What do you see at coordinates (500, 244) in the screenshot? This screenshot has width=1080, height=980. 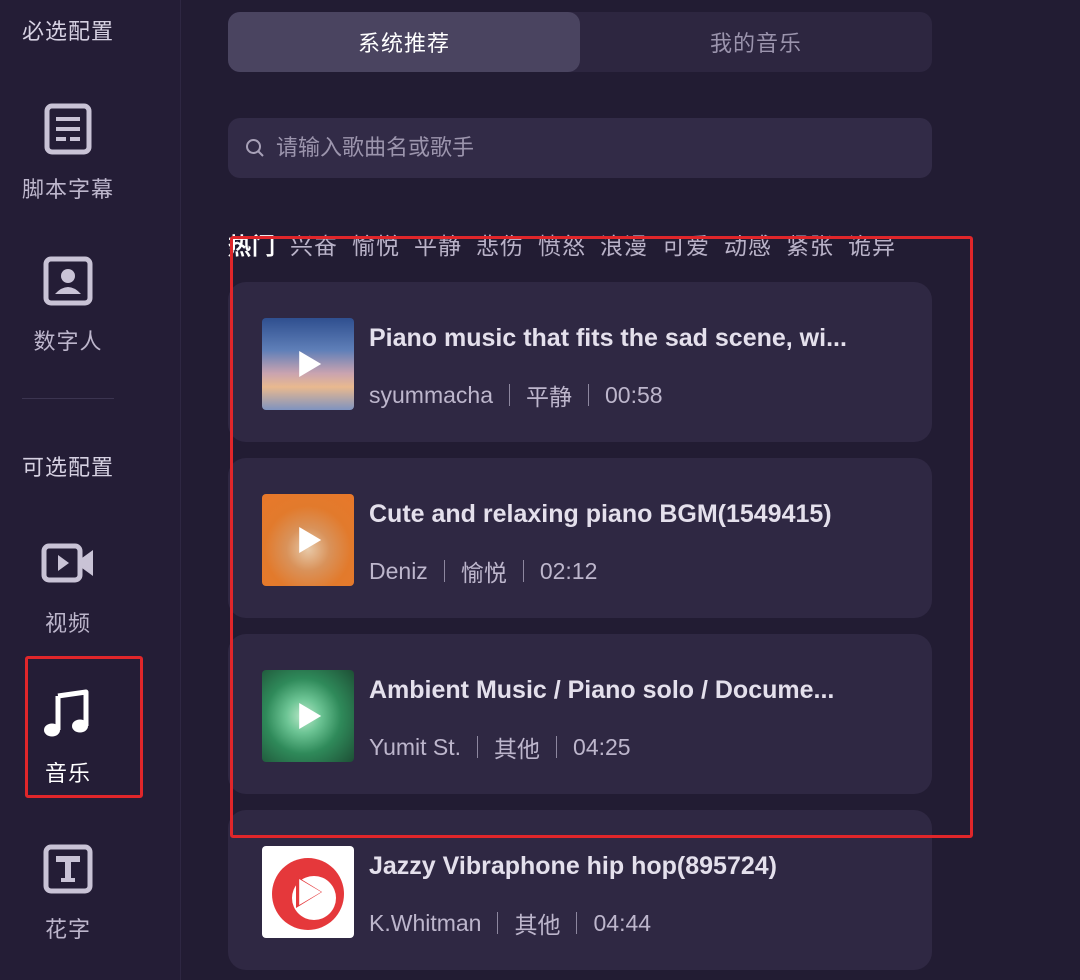 I see `category-sad: 悲伤` at bounding box center [500, 244].